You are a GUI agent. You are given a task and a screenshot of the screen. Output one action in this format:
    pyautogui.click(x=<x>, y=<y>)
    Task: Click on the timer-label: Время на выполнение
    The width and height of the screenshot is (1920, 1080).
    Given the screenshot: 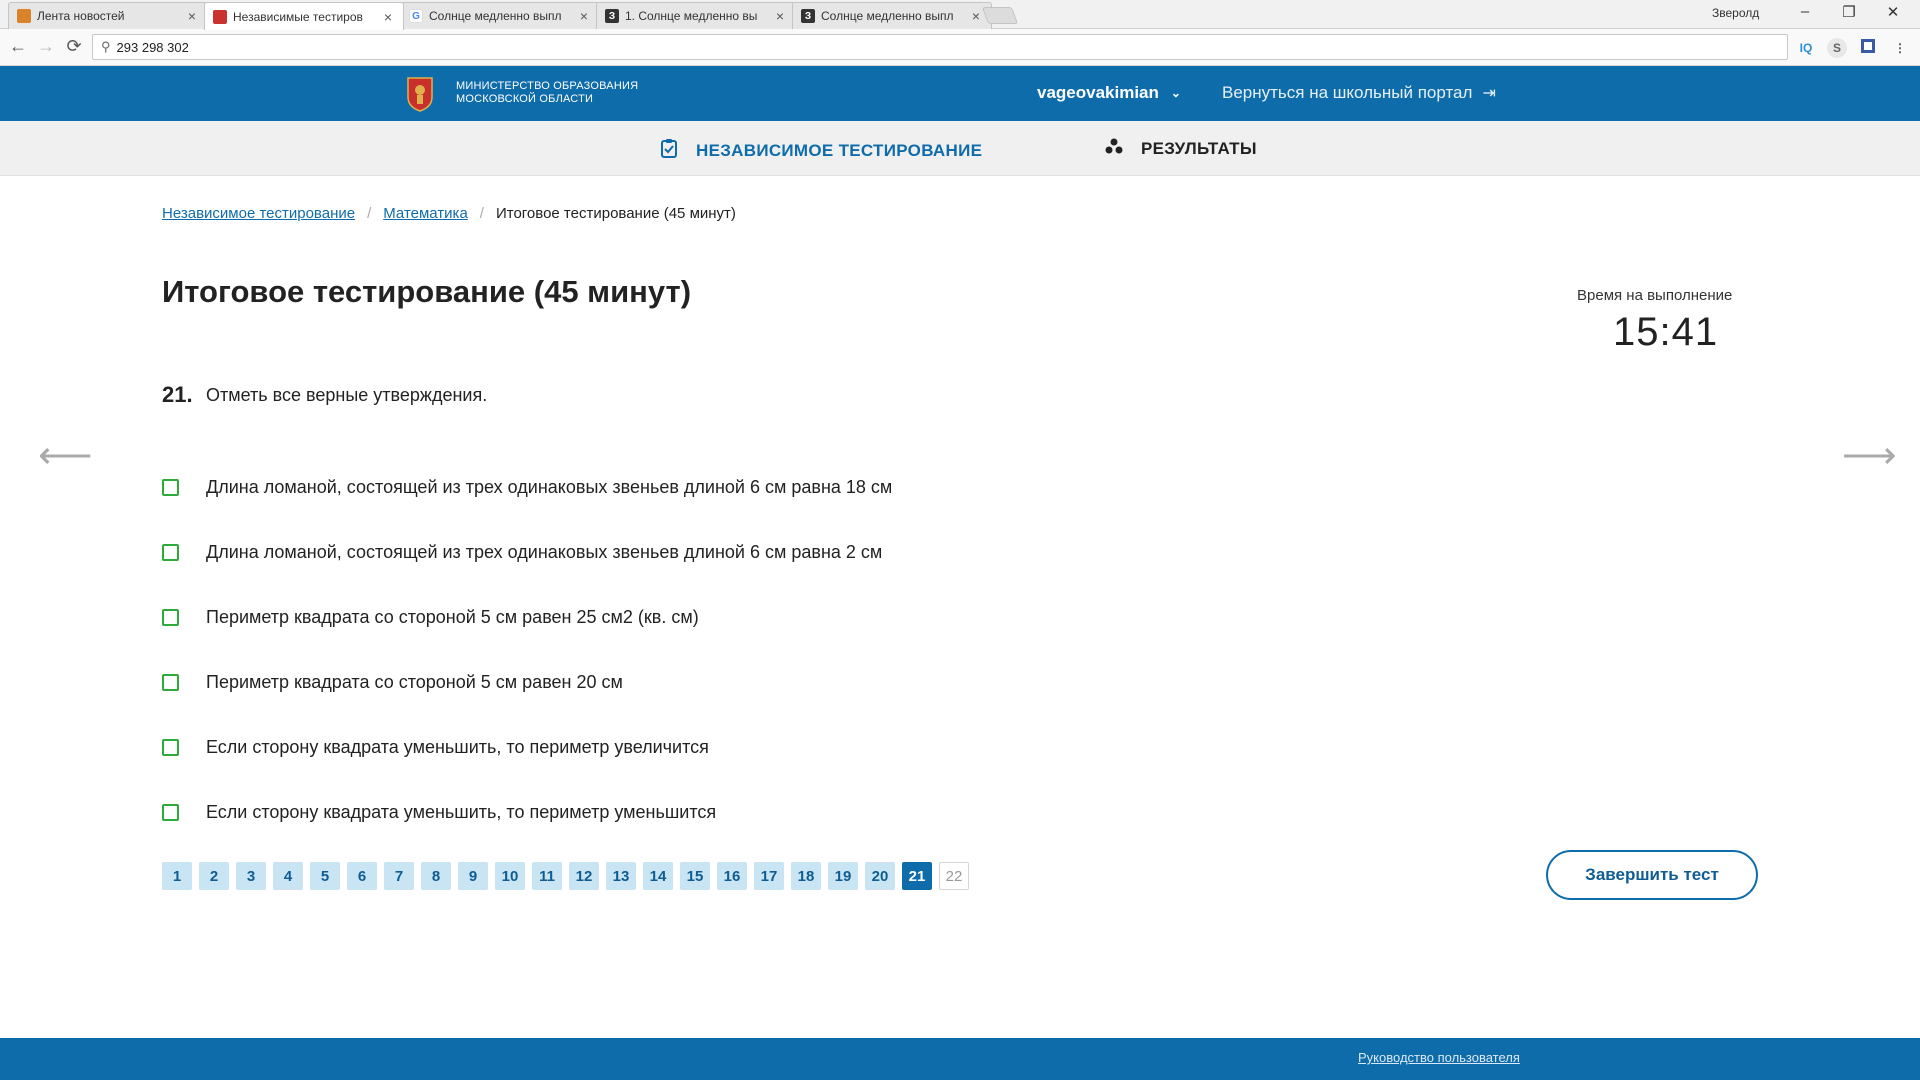 What is the action you would take?
    pyautogui.click(x=1655, y=295)
    